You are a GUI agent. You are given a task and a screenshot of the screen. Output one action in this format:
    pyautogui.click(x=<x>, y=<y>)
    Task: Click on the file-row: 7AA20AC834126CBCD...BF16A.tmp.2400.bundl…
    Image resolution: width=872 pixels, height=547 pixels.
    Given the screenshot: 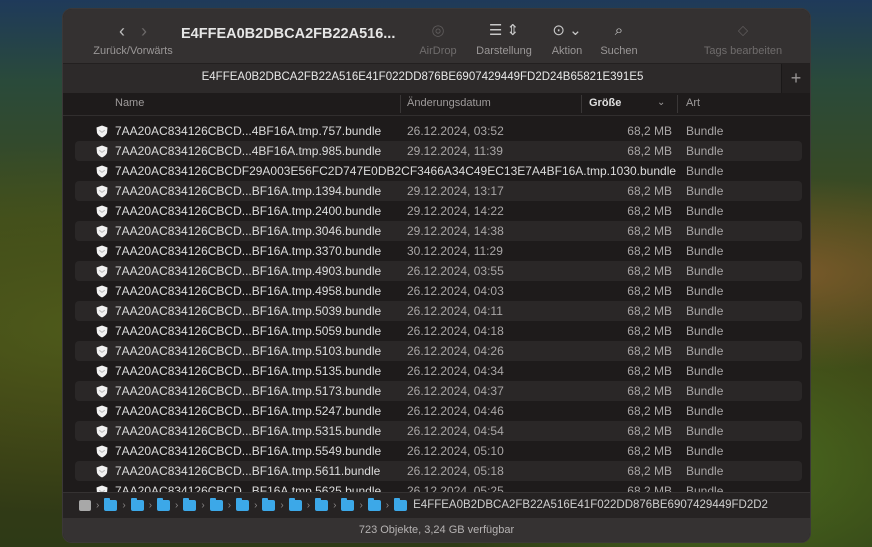 What is the action you would take?
    pyautogui.click(x=438, y=211)
    